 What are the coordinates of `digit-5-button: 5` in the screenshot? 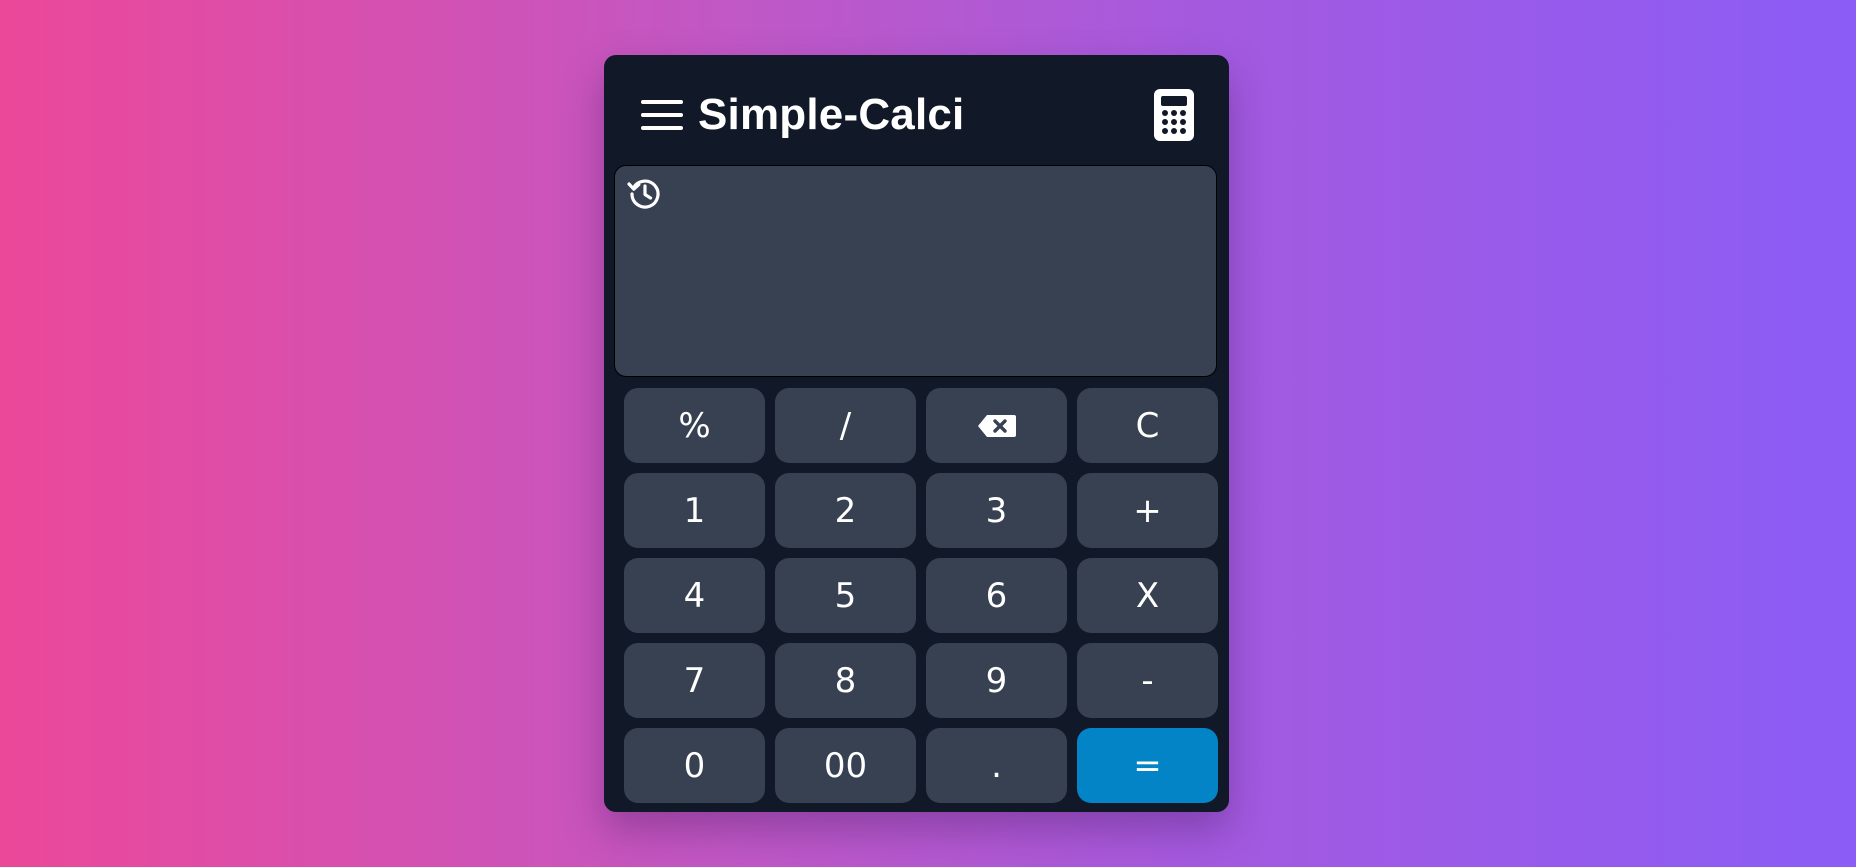 It's located at (845, 595).